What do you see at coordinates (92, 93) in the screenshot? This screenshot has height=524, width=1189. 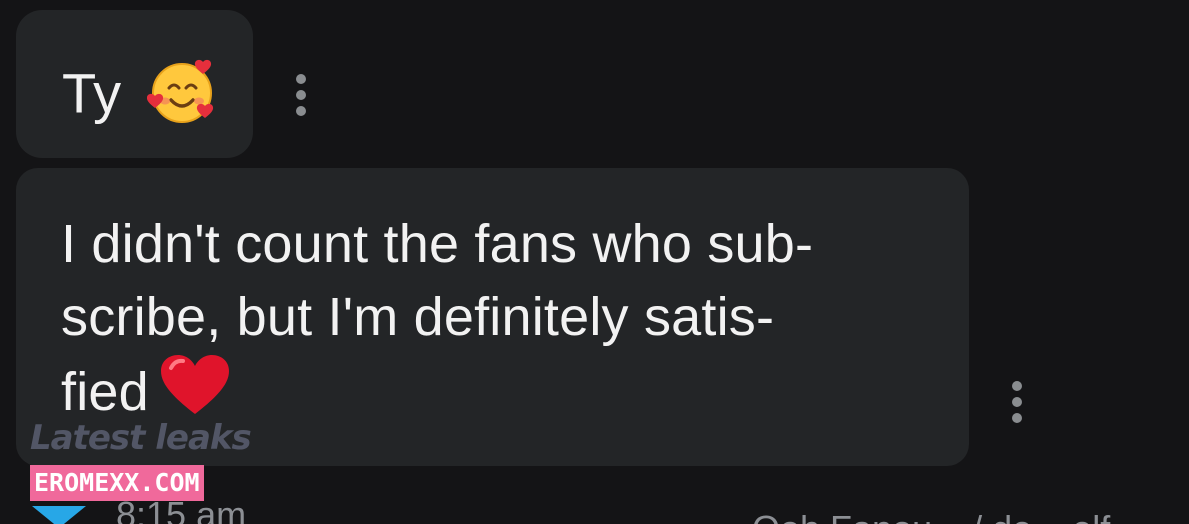 I see `message-text: Ty` at bounding box center [92, 93].